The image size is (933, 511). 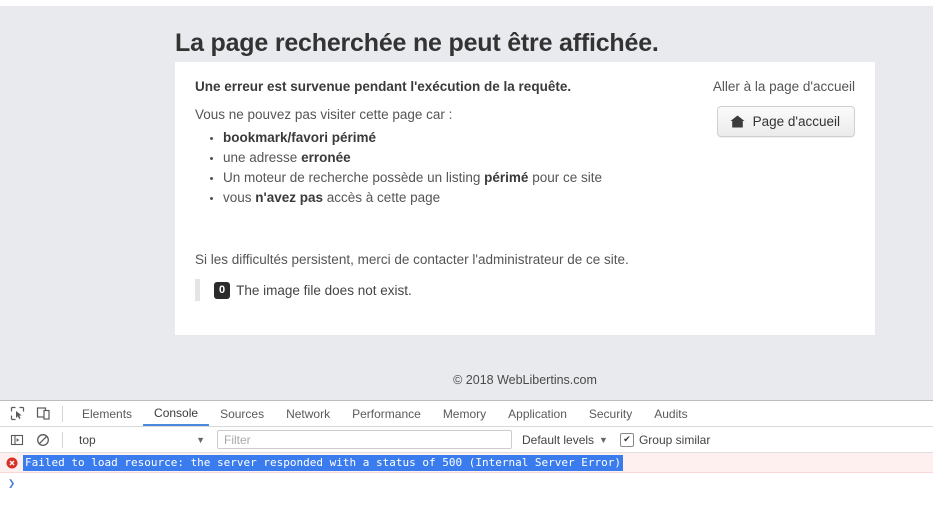 What do you see at coordinates (364, 439) in the screenshot?
I see `console-filter-input` at bounding box center [364, 439].